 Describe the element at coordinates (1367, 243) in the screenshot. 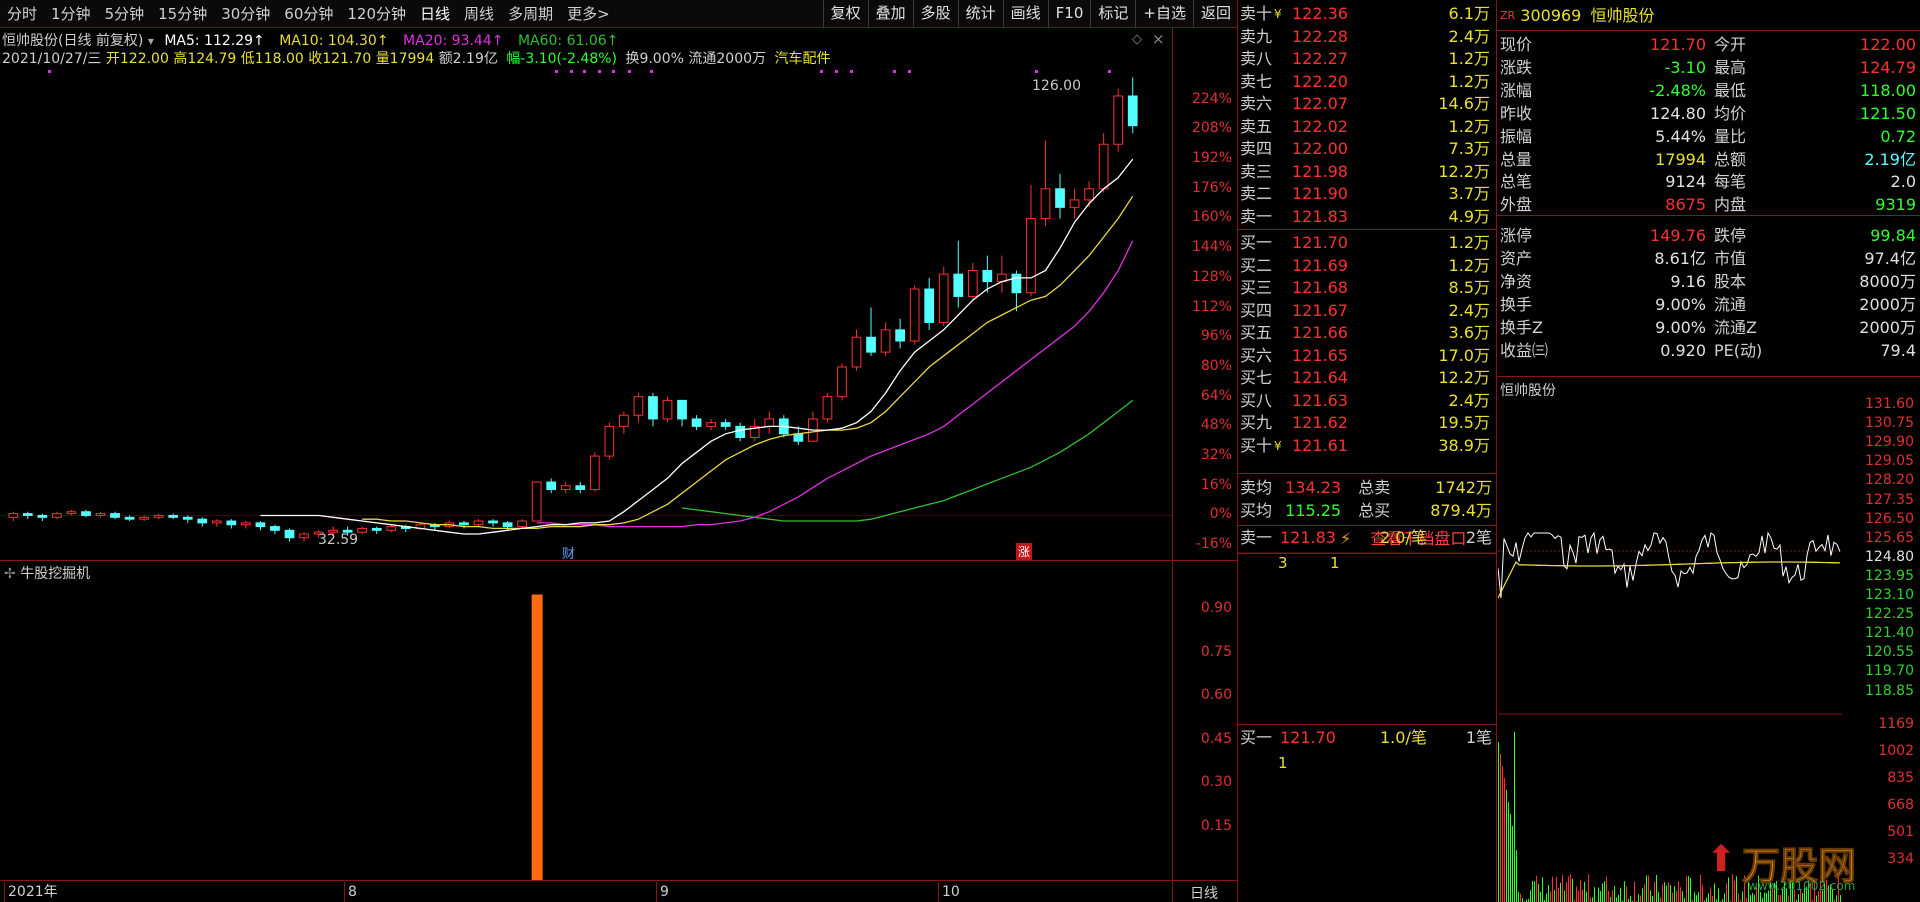

I see `order-row: 买一 121.70 1.2万` at that location.